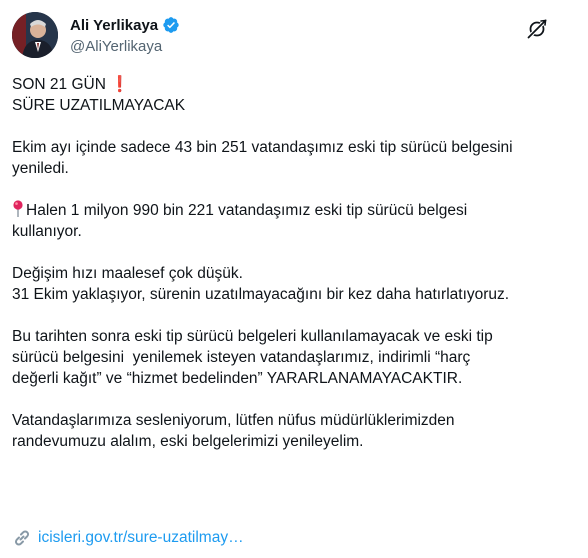 The image size is (588, 558). Describe the element at coordinates (22, 538) in the screenshot. I see `link-icon` at that location.